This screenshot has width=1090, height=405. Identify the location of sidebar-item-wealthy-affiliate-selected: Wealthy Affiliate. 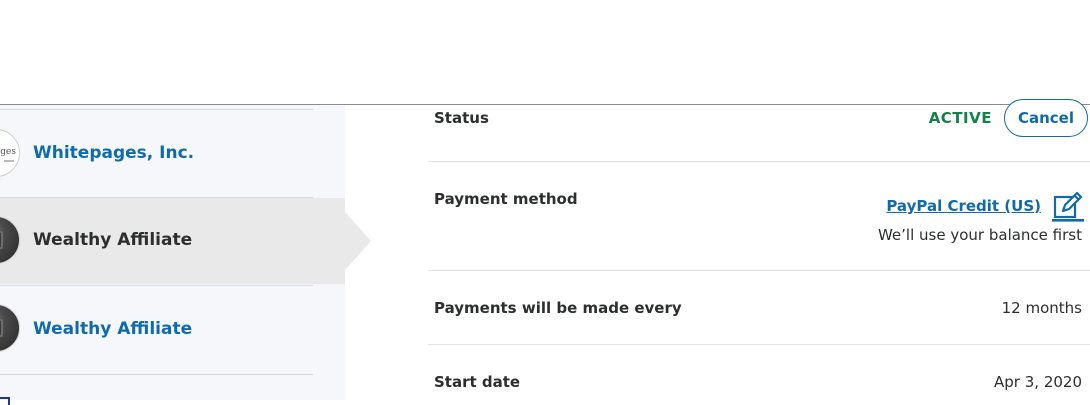
(185, 241).